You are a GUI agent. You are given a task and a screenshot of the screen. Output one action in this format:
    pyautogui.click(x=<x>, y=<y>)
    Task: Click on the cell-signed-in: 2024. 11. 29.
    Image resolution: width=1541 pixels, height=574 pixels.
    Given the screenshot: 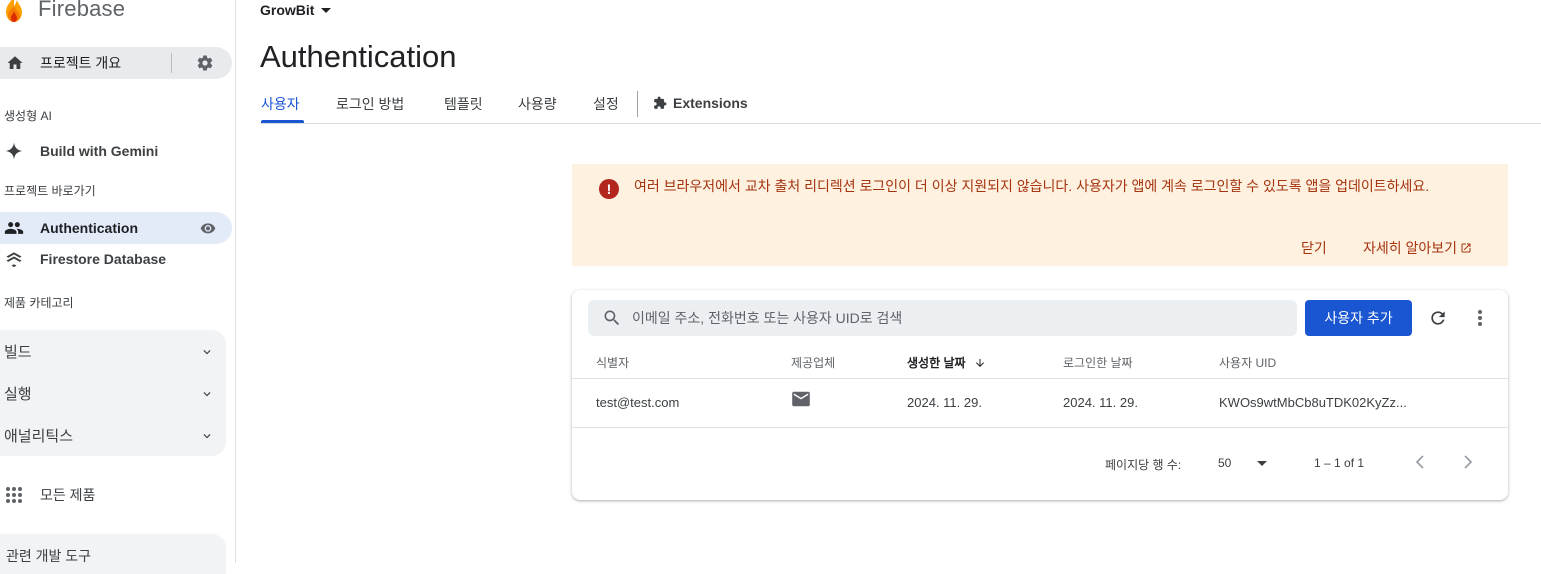 What is the action you would take?
    pyautogui.click(x=1100, y=402)
    